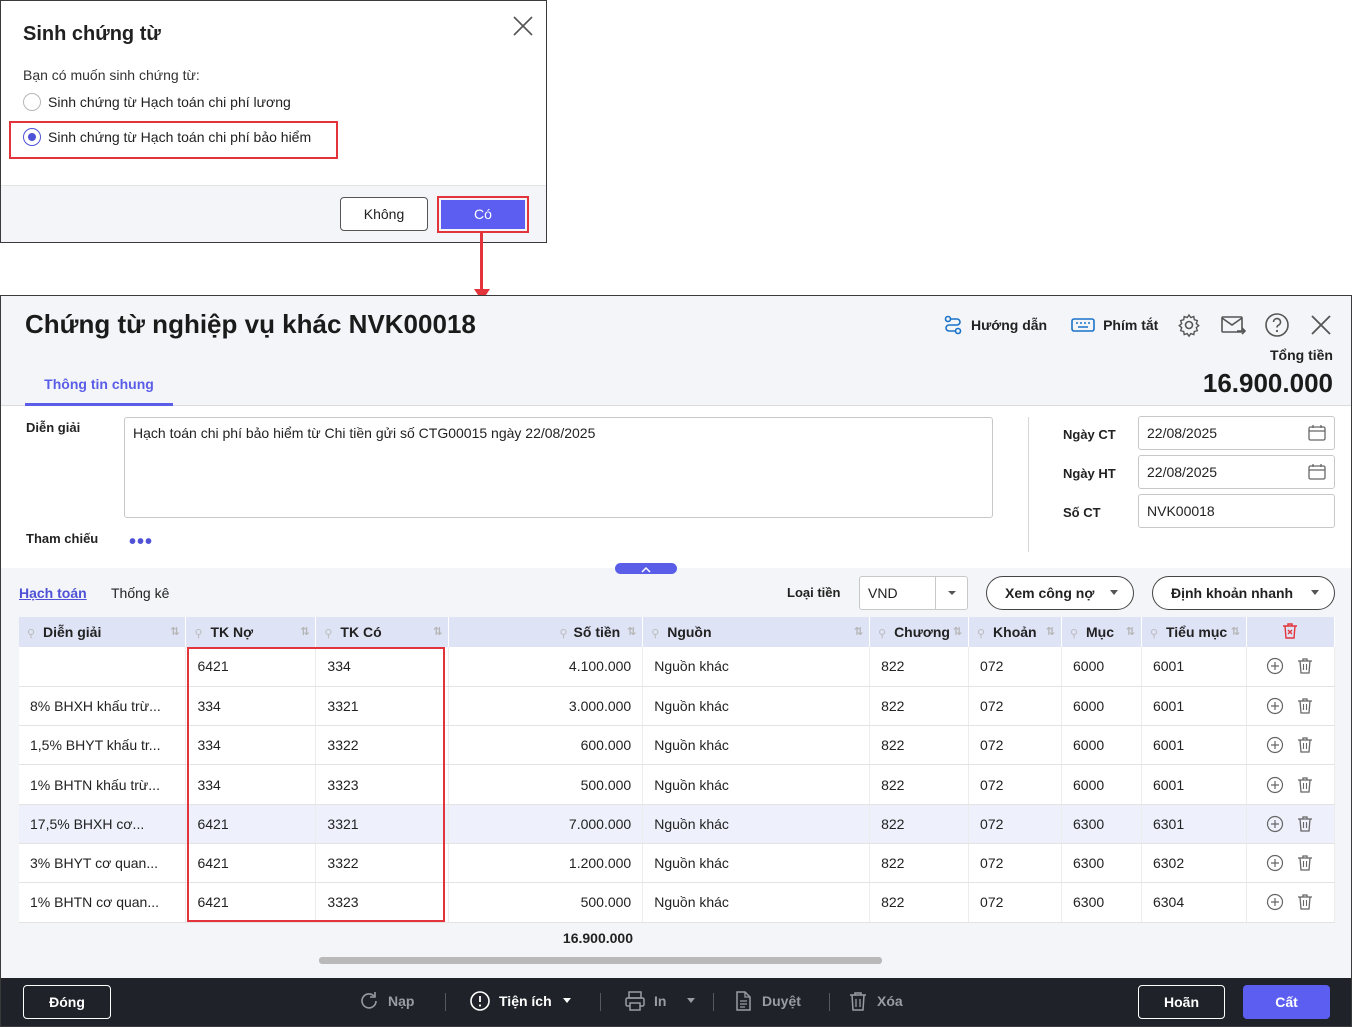 This screenshot has height=1027, width=1352. I want to click on save-button: Cất, so click(1286, 1002).